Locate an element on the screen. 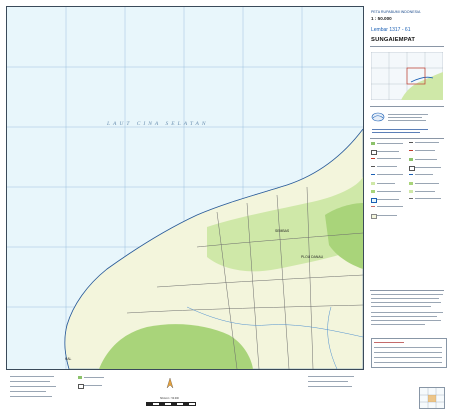 This screenshot has height=413, width=450. bottom-right-notes is located at coordinates (333, 390).